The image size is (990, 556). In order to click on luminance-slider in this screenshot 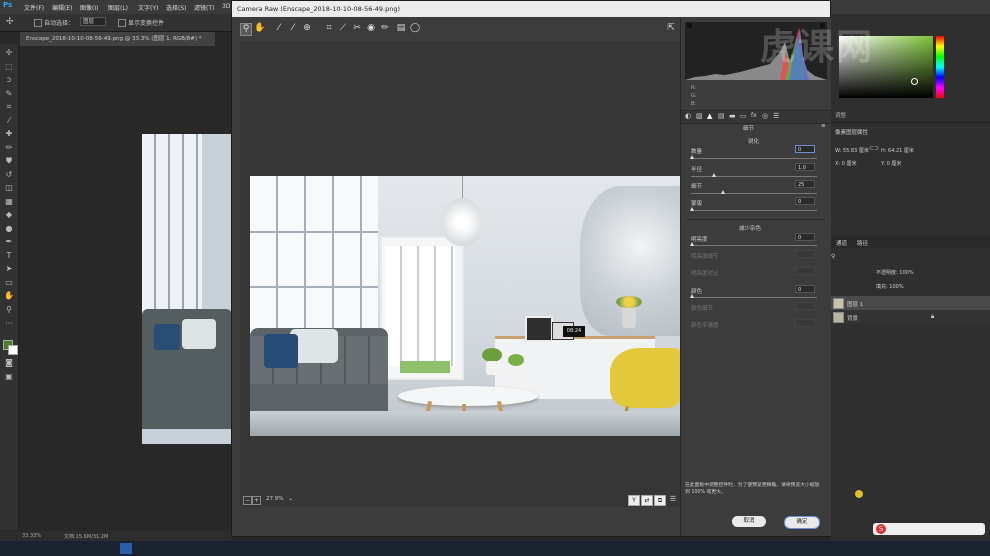, I will do `click(754, 245)`.